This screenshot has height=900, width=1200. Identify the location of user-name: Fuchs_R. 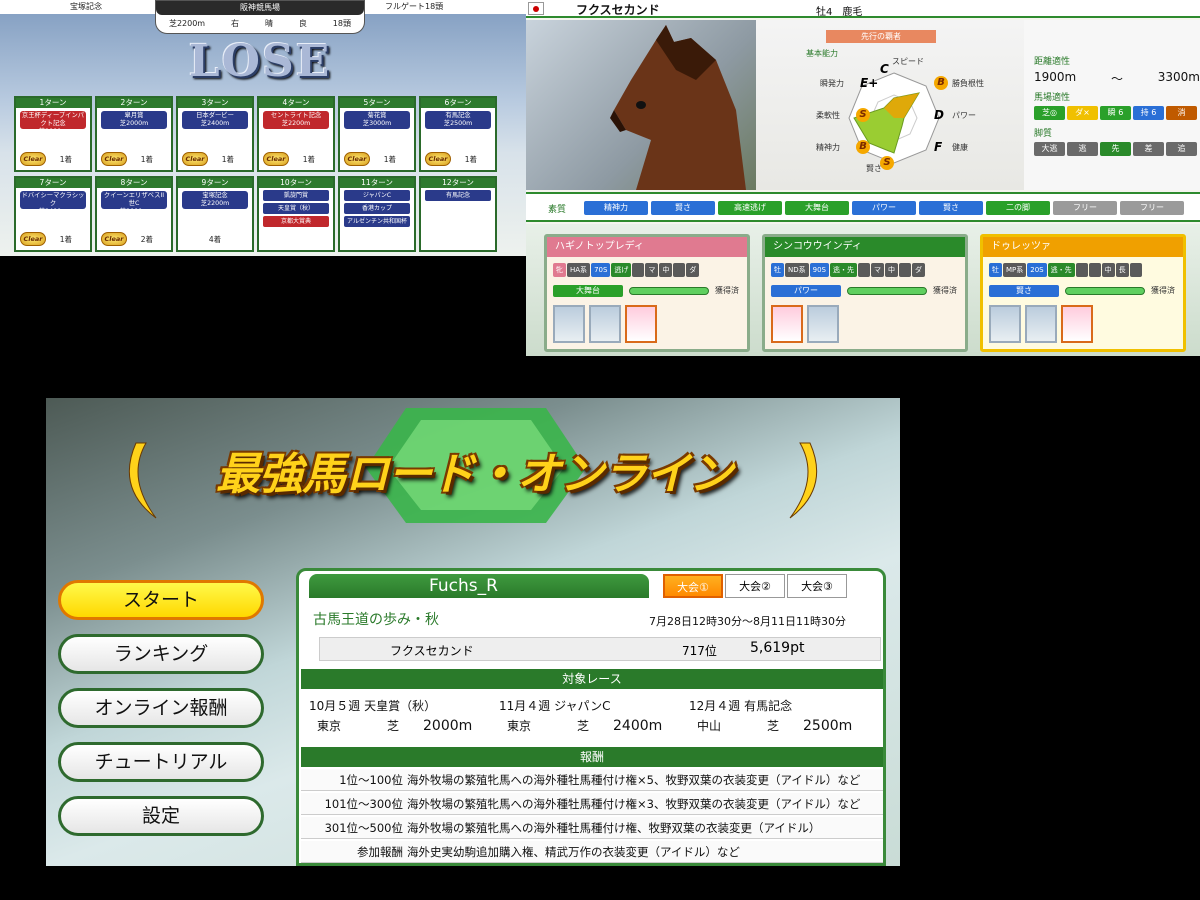
(479, 586).